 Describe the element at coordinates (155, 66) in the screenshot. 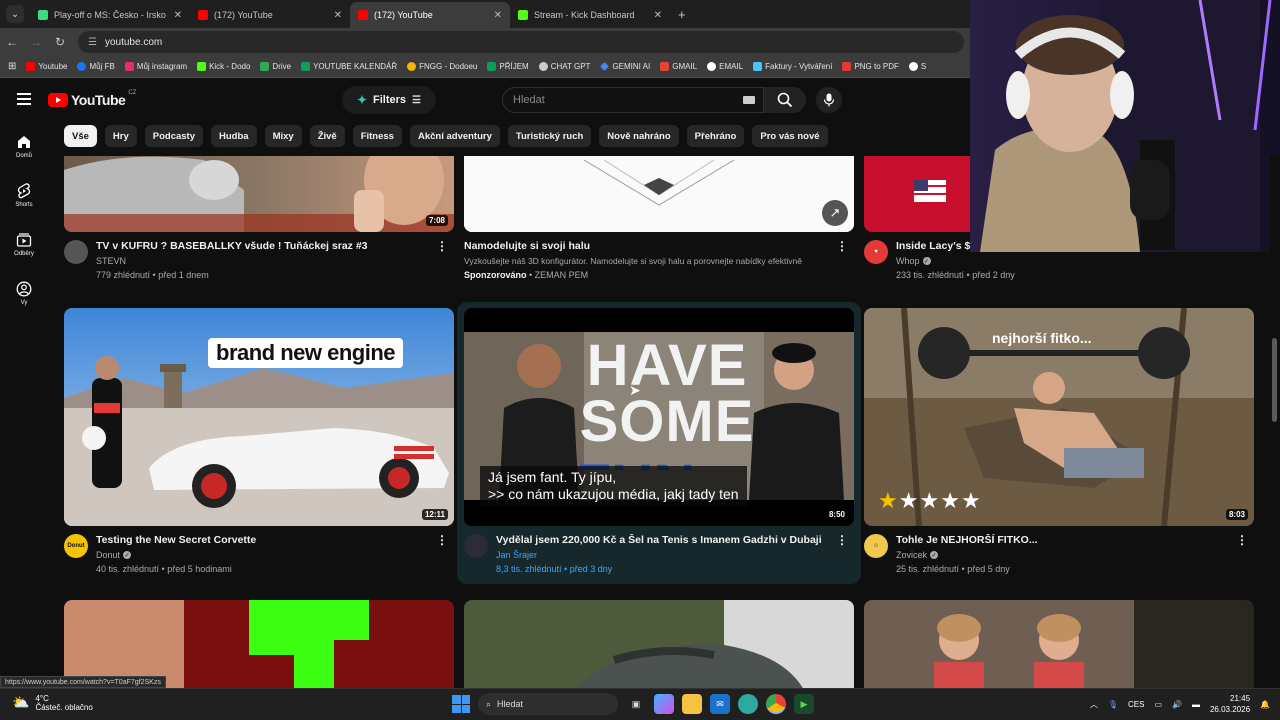

I see `bookmark: Můj instagram` at that location.